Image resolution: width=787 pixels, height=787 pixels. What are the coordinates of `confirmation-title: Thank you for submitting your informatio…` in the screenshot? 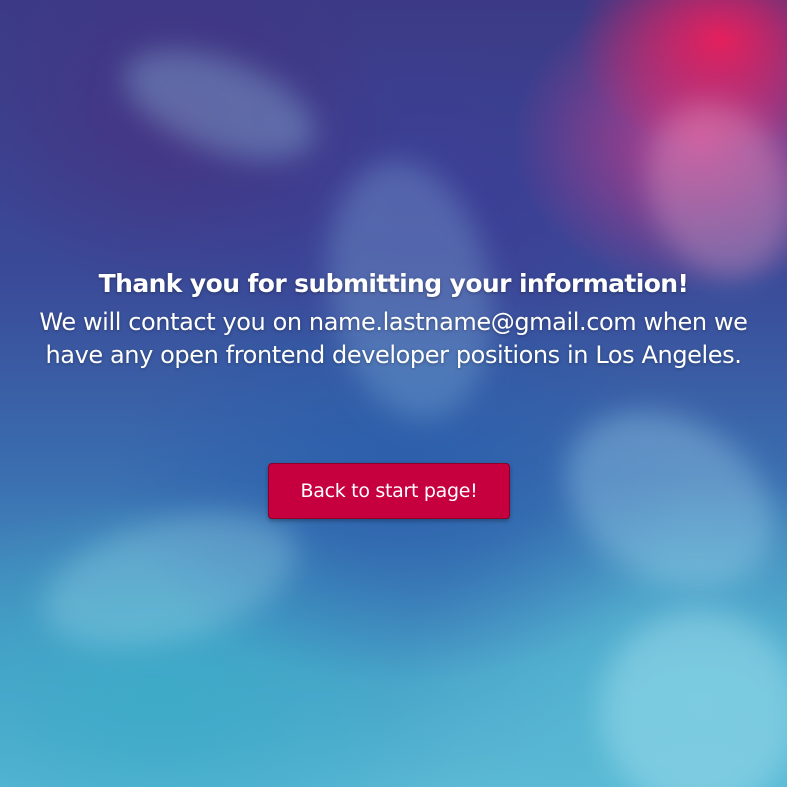 It's located at (393, 283).